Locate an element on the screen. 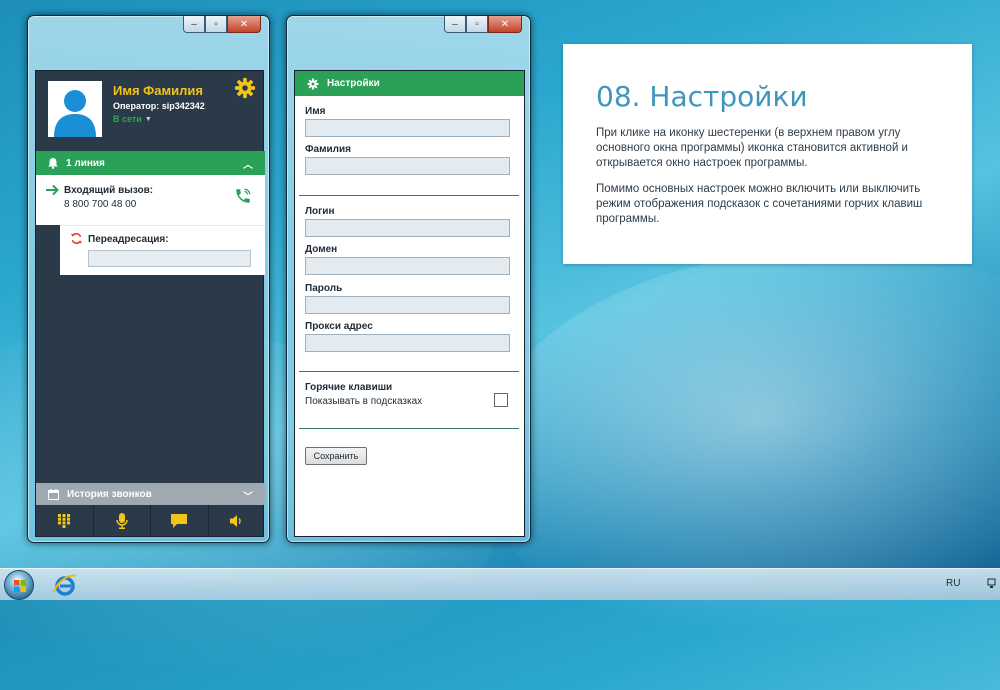  chat-button is located at coordinates (180, 521).